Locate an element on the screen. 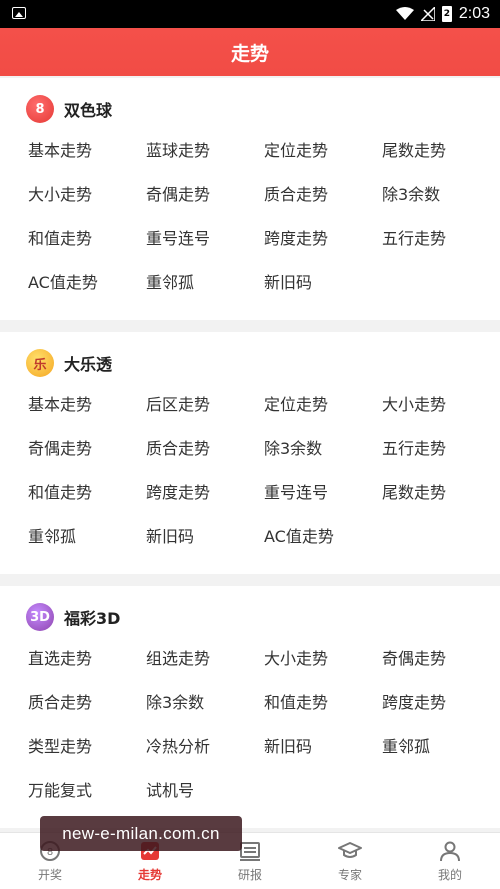 This screenshot has height=889, width=500. user-icon is located at coordinates (450, 851).